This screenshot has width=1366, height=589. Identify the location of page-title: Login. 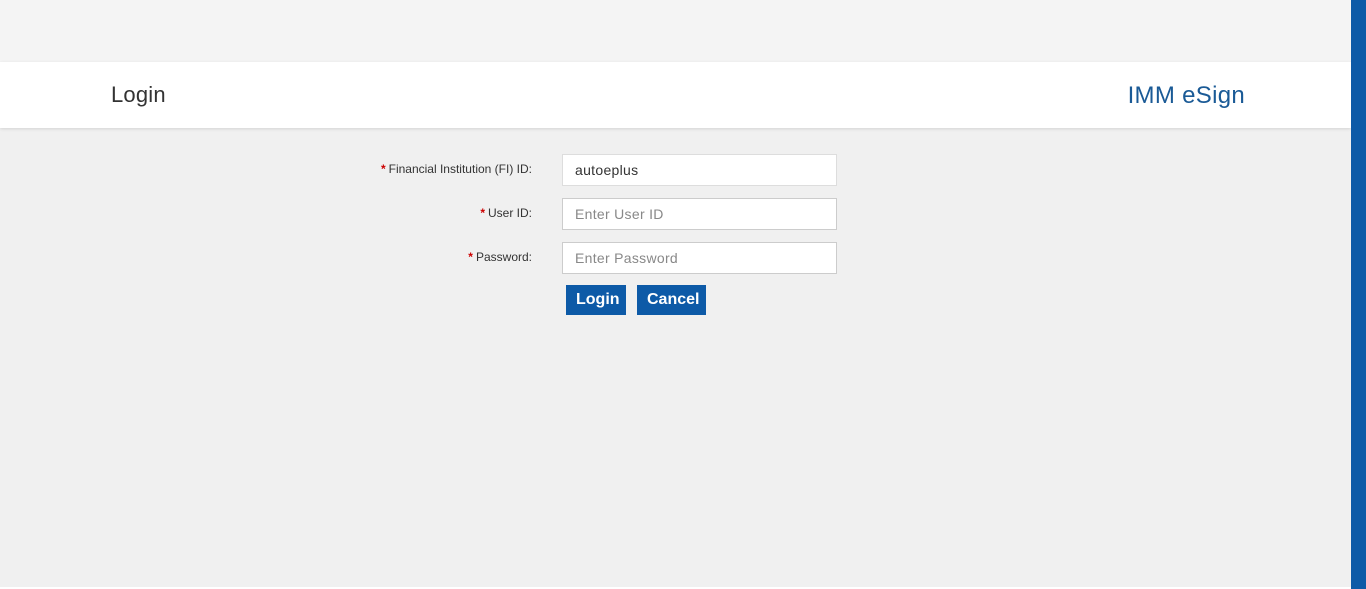
(138, 94).